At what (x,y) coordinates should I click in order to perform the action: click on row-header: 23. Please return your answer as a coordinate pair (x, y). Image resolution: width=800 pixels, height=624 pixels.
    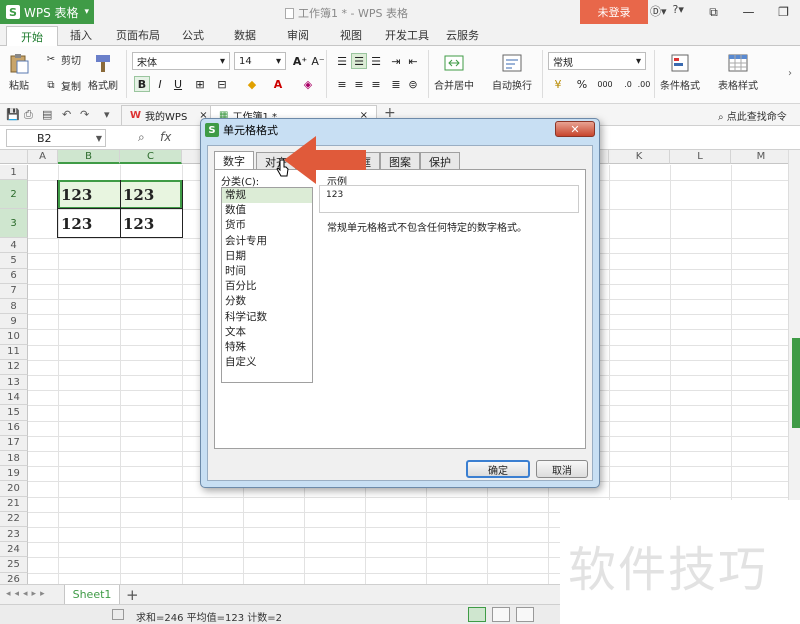
    Looking at the image, I should click on (14, 535).